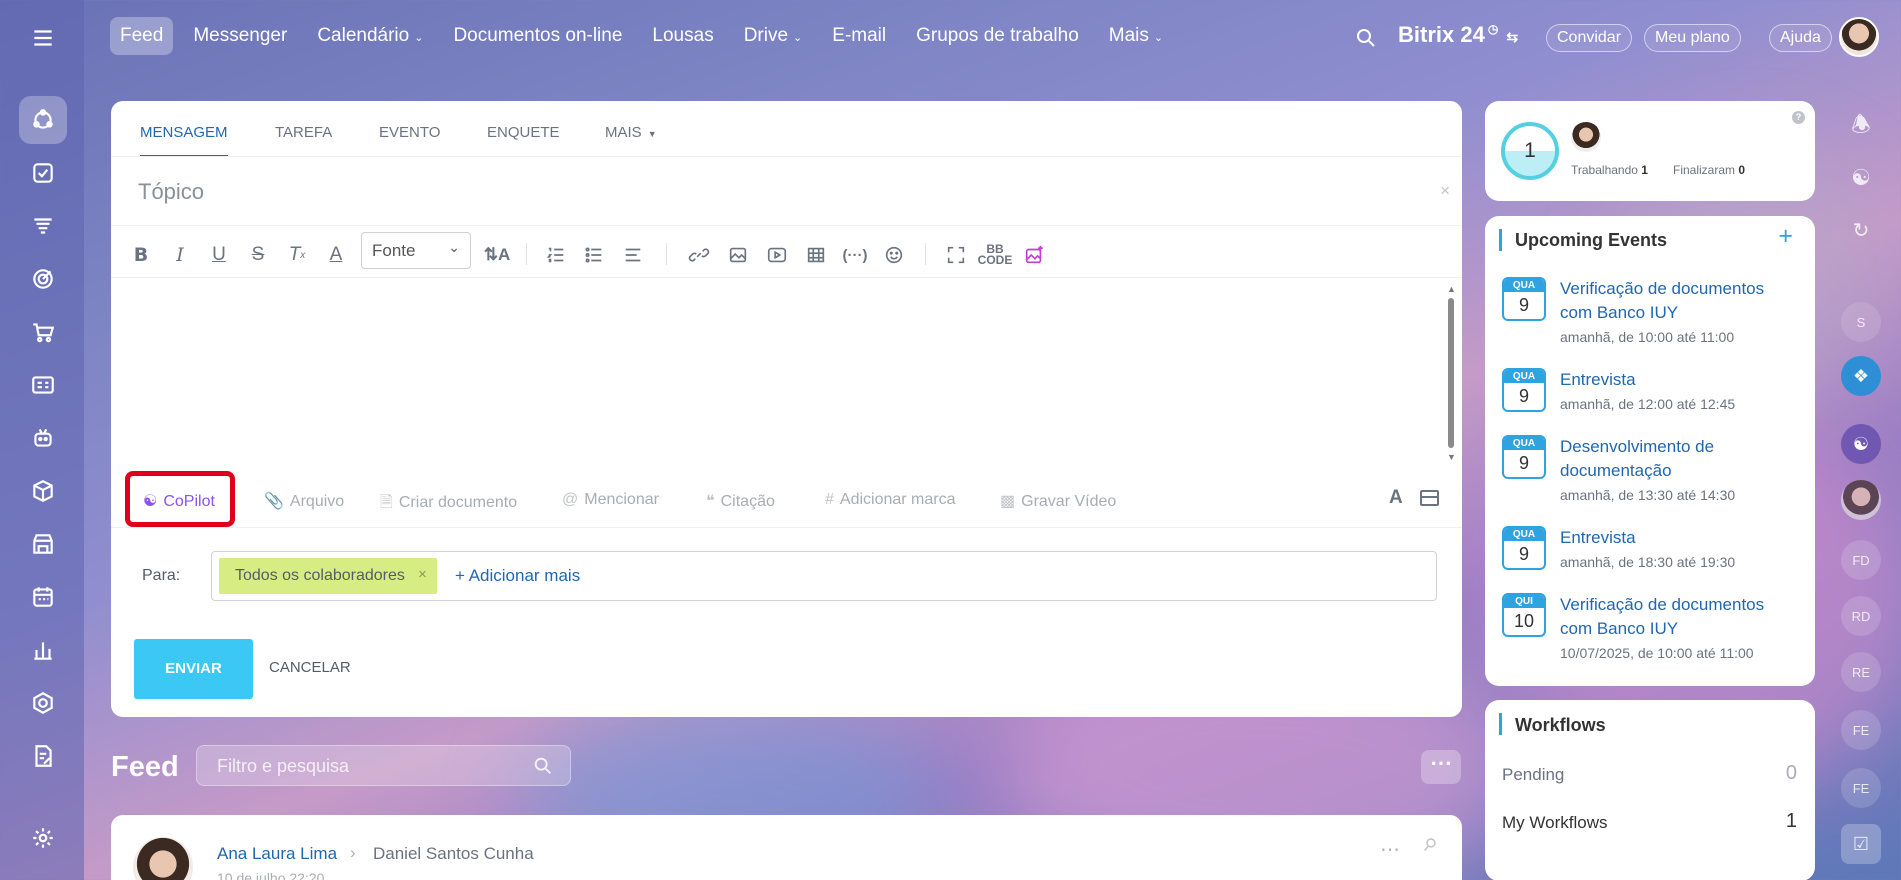 The width and height of the screenshot is (1901, 880). Describe the element at coordinates (43, 120) in the screenshot. I see `feed-icon` at that location.